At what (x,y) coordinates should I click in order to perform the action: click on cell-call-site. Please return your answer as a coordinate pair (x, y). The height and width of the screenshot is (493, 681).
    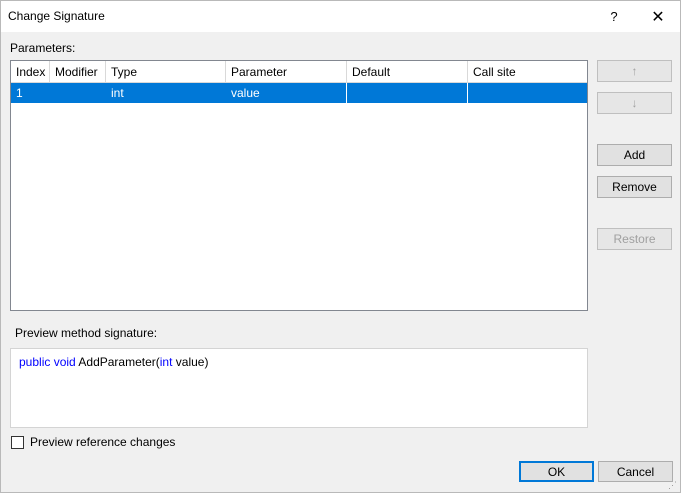
    Looking at the image, I should click on (527, 93).